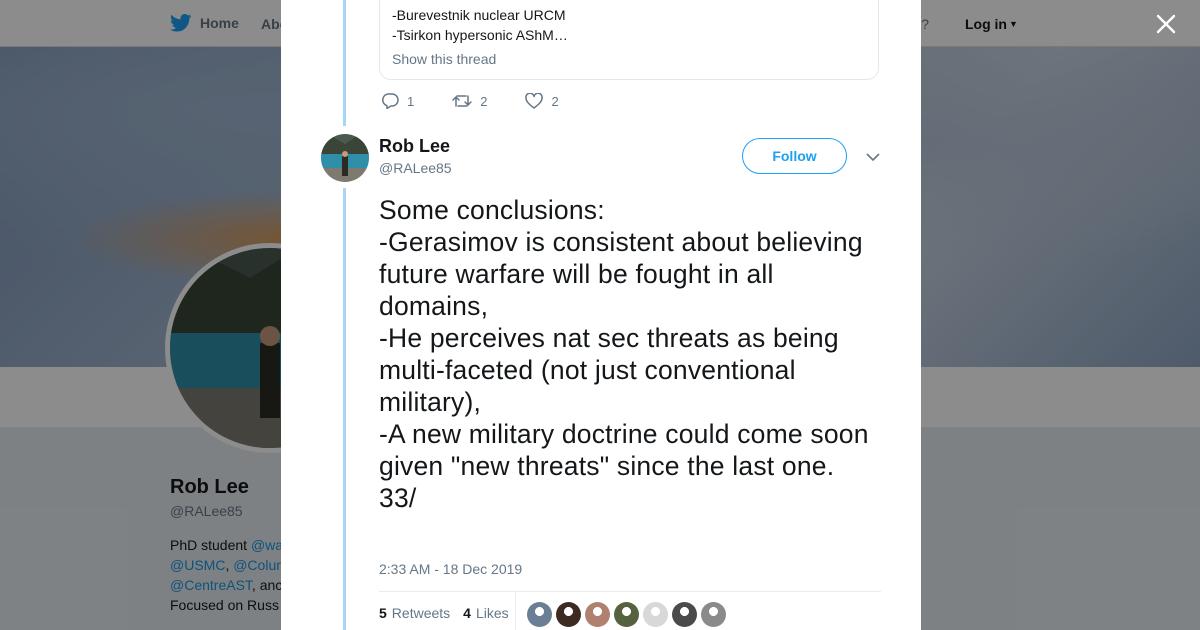  What do you see at coordinates (489, 101) in the screenshot?
I see `previous-tweet-actions: 1 2 2` at bounding box center [489, 101].